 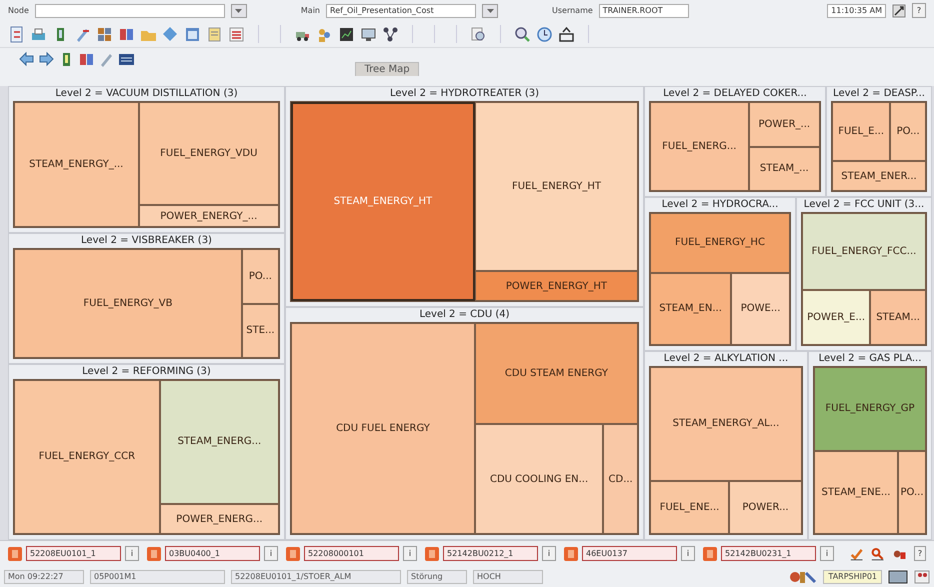 What do you see at coordinates (346, 34) in the screenshot?
I see `chart-icon` at bounding box center [346, 34].